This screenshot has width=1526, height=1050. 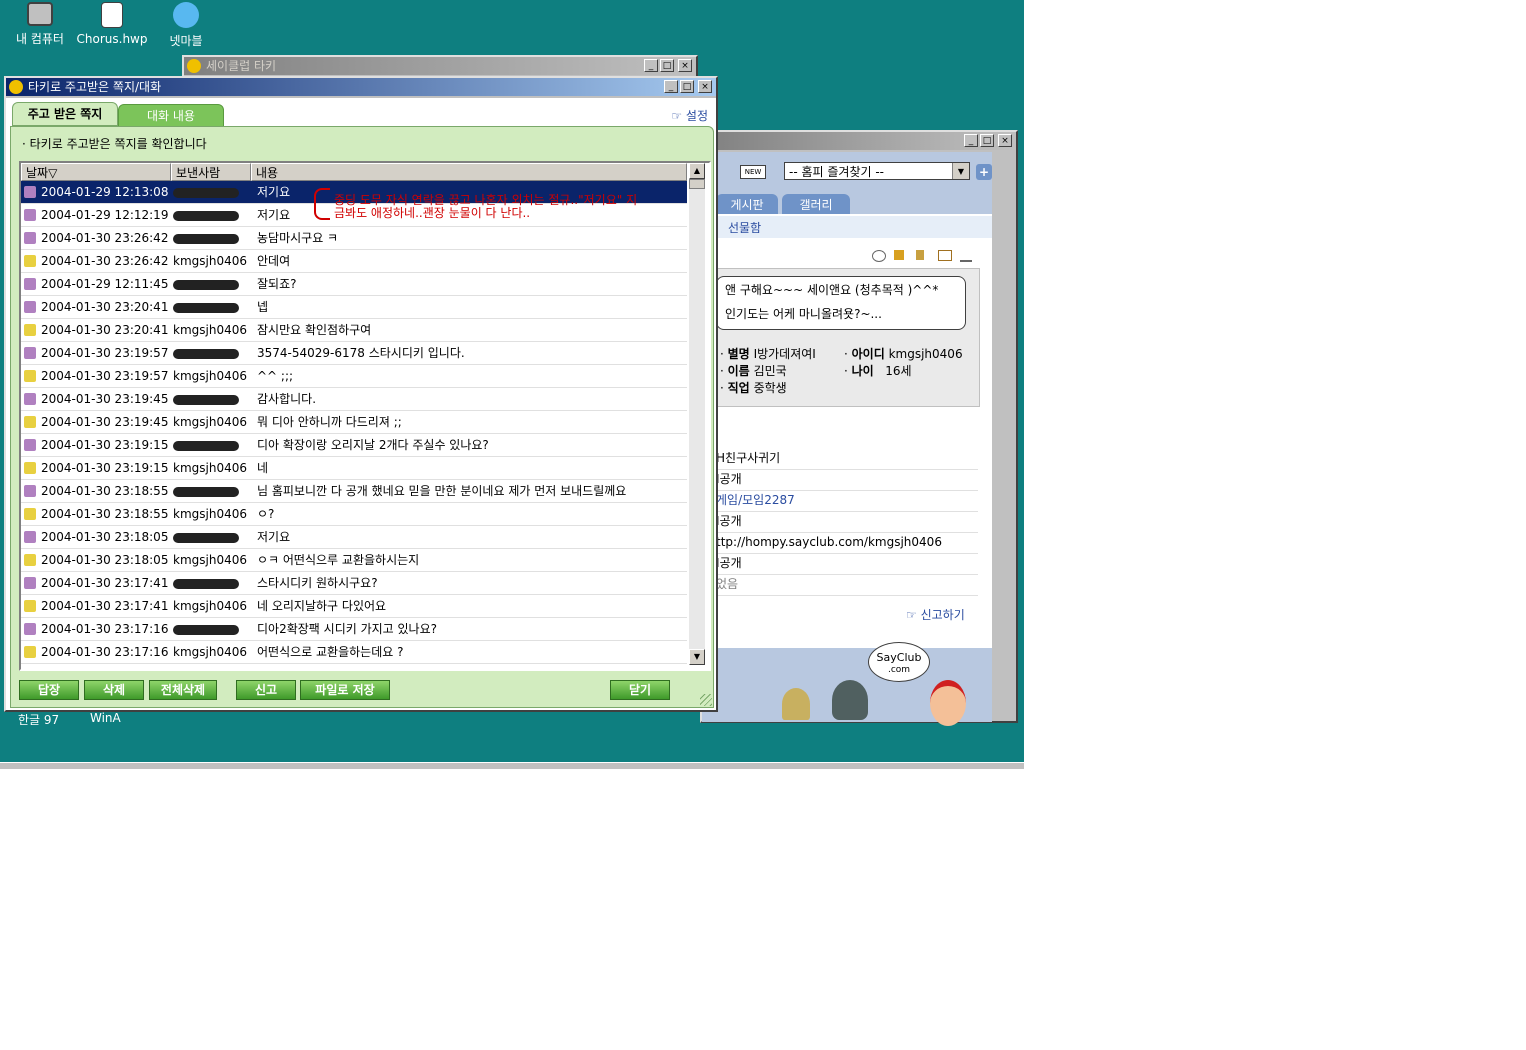 What do you see at coordinates (114, 144) in the screenshot?
I see `message-subtitle: · 타키로 주고받은 쪽지를 확인합니다` at bounding box center [114, 144].